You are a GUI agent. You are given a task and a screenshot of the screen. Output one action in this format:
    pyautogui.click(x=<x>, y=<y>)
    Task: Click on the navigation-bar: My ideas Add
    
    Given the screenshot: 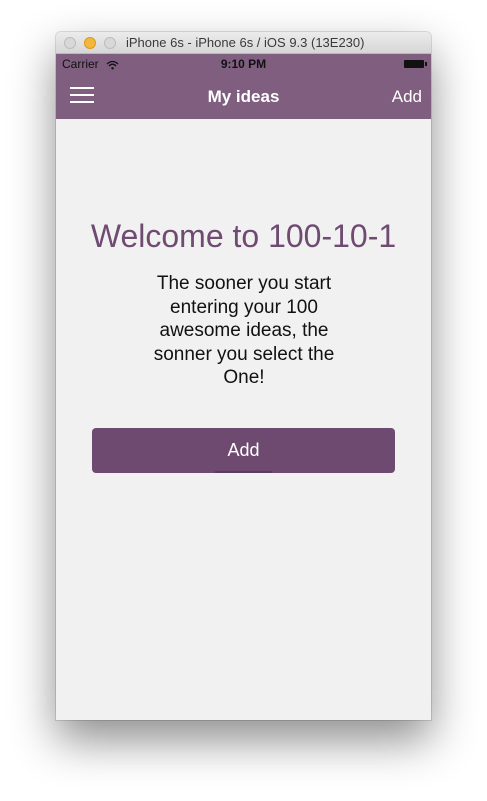 What is the action you would take?
    pyautogui.click(x=243, y=96)
    